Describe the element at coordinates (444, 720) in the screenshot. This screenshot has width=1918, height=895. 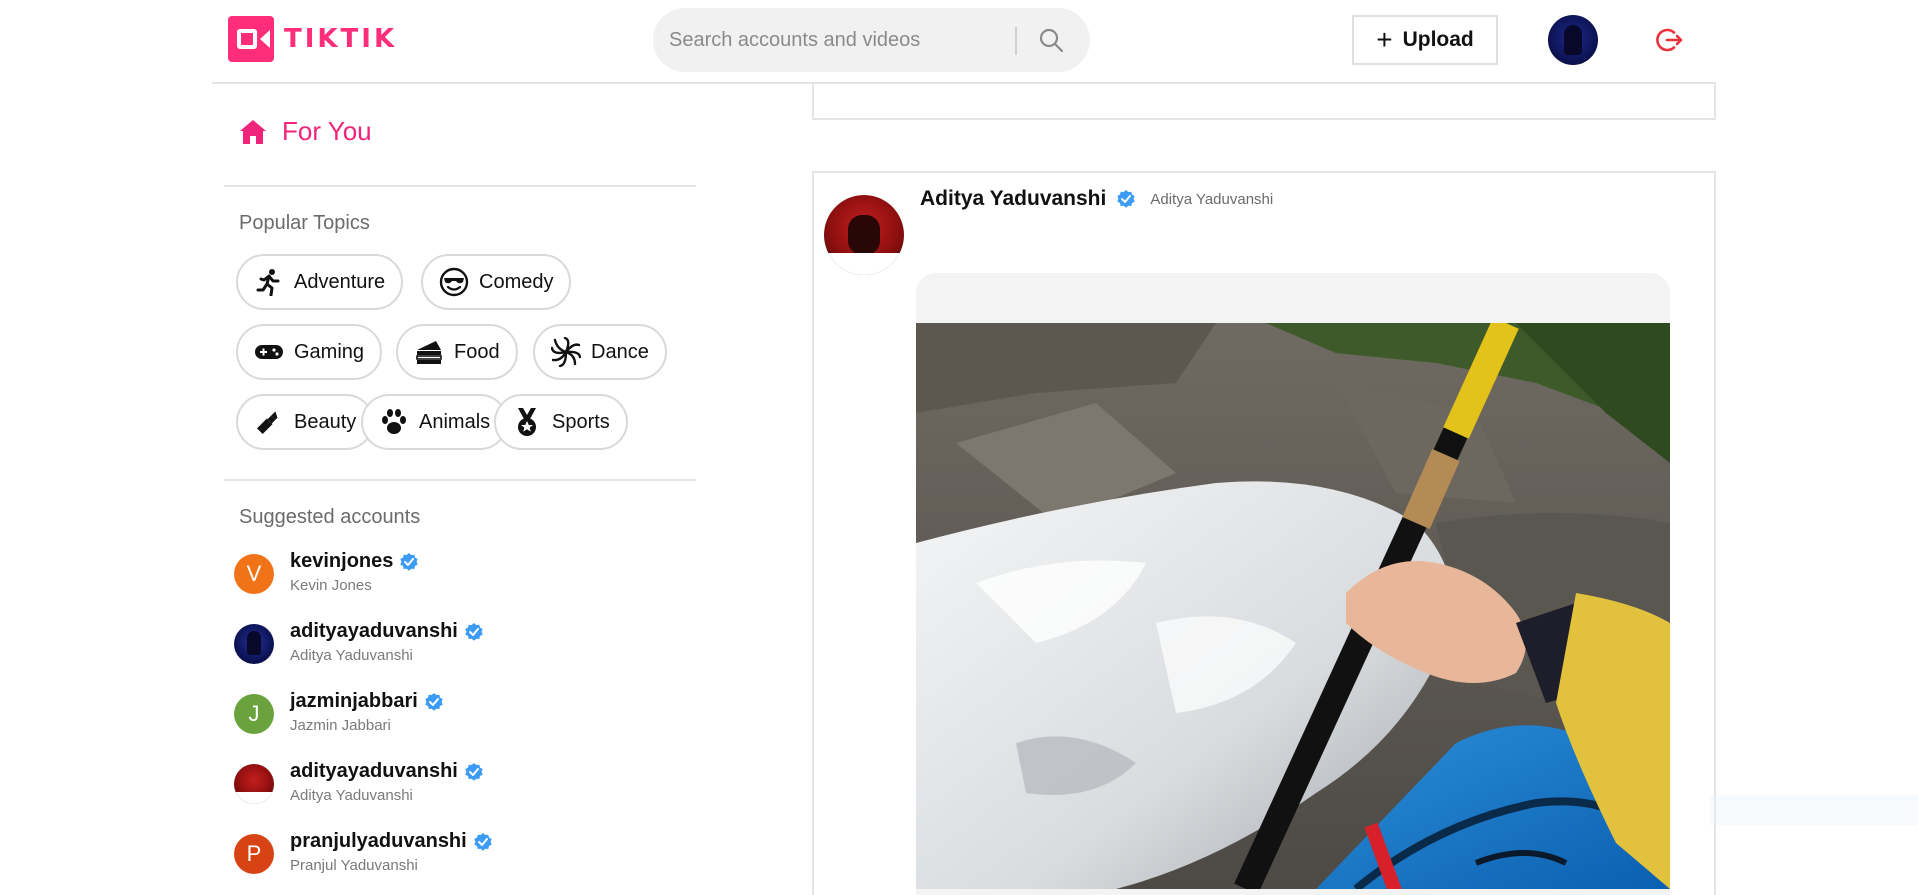
I see `account-item-jazminjabbari: J jazminjabbari Jazmin Jabbari` at that location.